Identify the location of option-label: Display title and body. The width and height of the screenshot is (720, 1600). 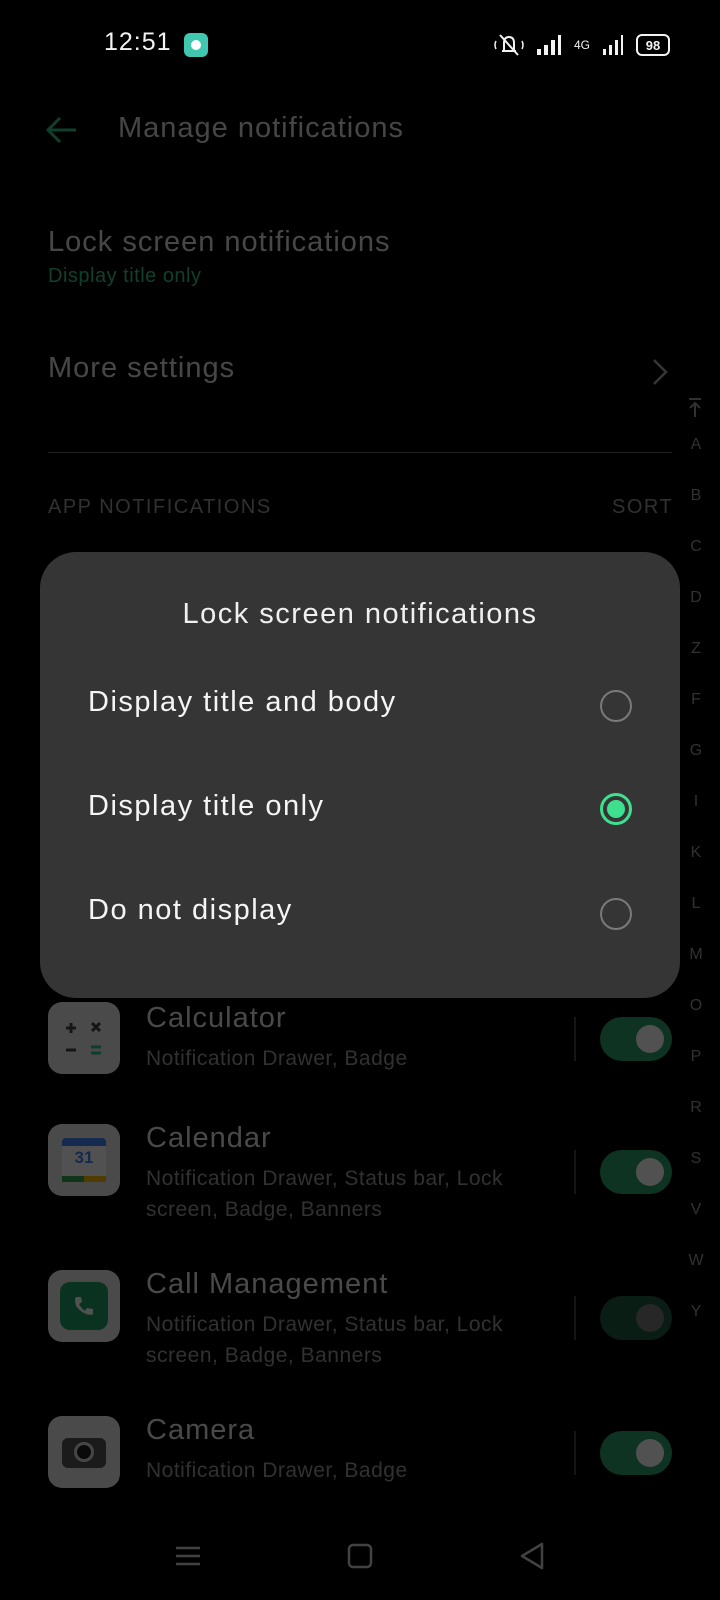
(242, 702).